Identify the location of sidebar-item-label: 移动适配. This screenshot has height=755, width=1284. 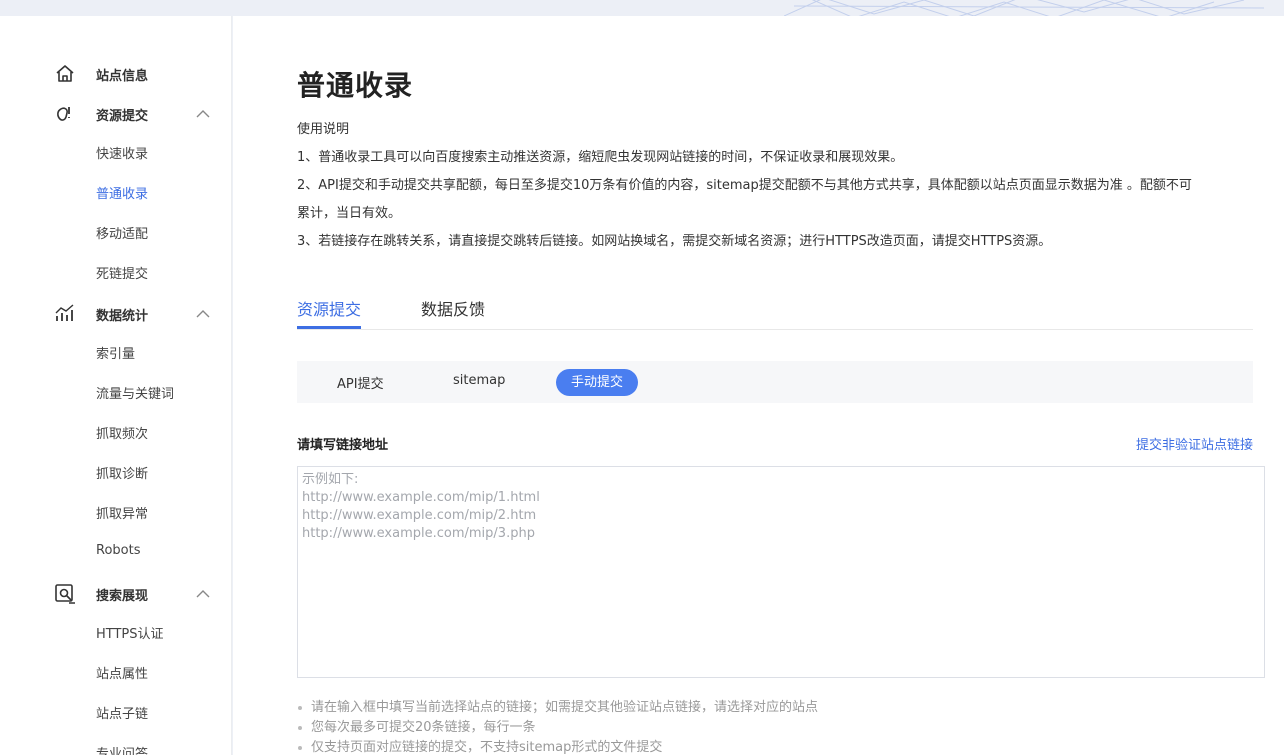
(122, 234).